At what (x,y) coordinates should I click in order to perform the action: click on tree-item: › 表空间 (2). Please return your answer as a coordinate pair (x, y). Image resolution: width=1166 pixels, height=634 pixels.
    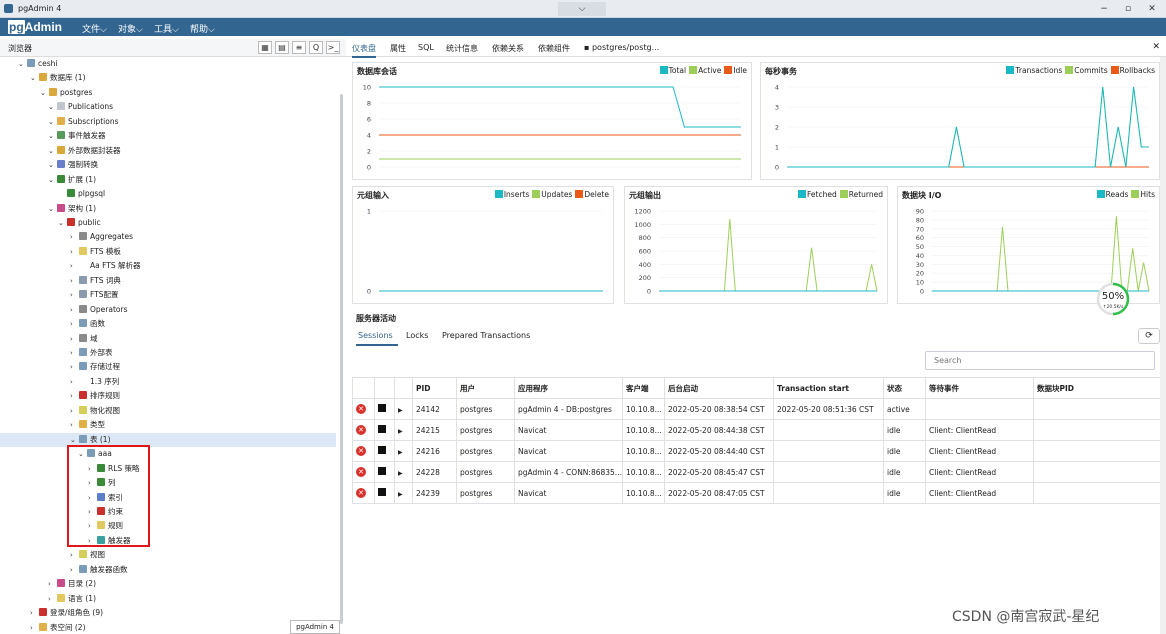
    Looking at the image, I should click on (58, 627).